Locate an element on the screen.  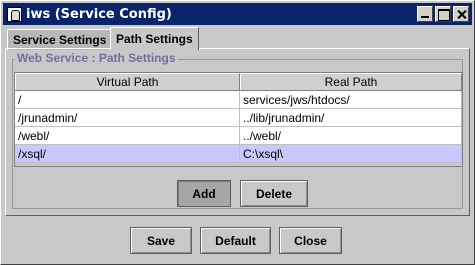
virtual-path-cell: /jrunadmin/ is located at coordinates (127, 117).